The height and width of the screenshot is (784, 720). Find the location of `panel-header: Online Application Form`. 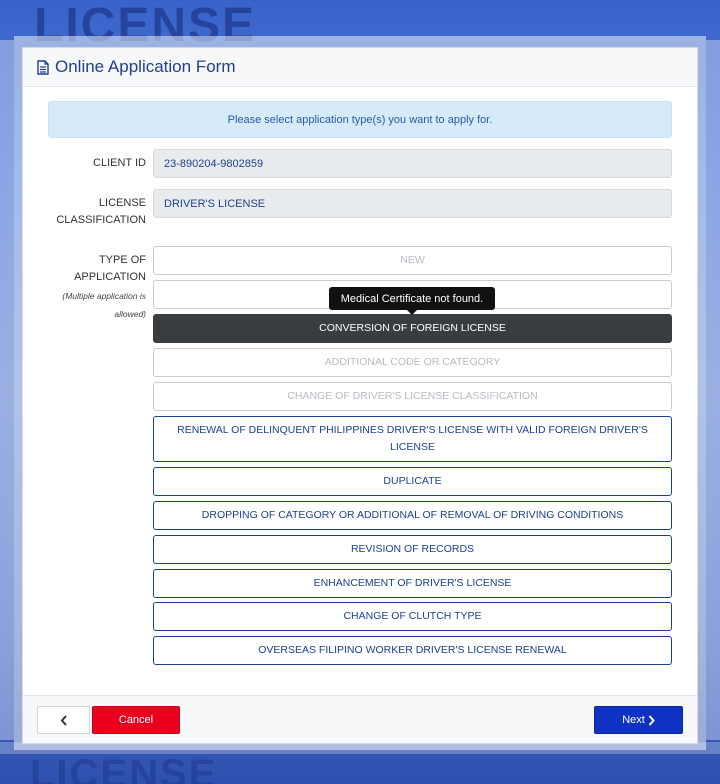

panel-header: Online Application Form is located at coordinates (360, 67).